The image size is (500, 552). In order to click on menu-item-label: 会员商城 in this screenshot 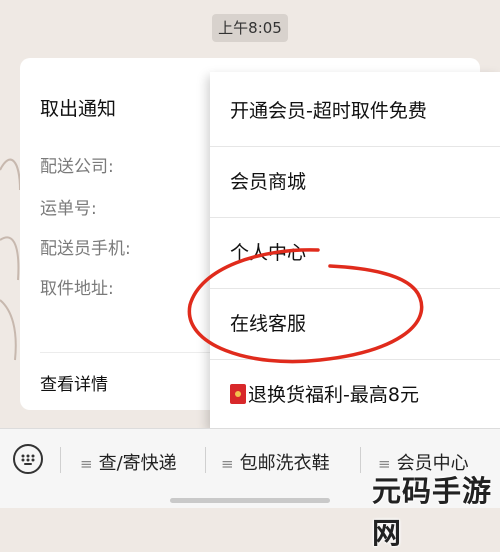, I will do `click(268, 182)`.